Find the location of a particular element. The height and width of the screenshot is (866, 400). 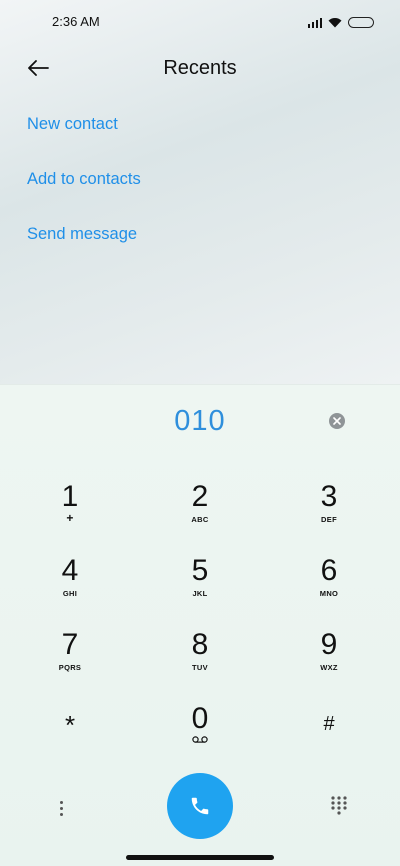

key-digit: 4 is located at coordinates (70, 570).